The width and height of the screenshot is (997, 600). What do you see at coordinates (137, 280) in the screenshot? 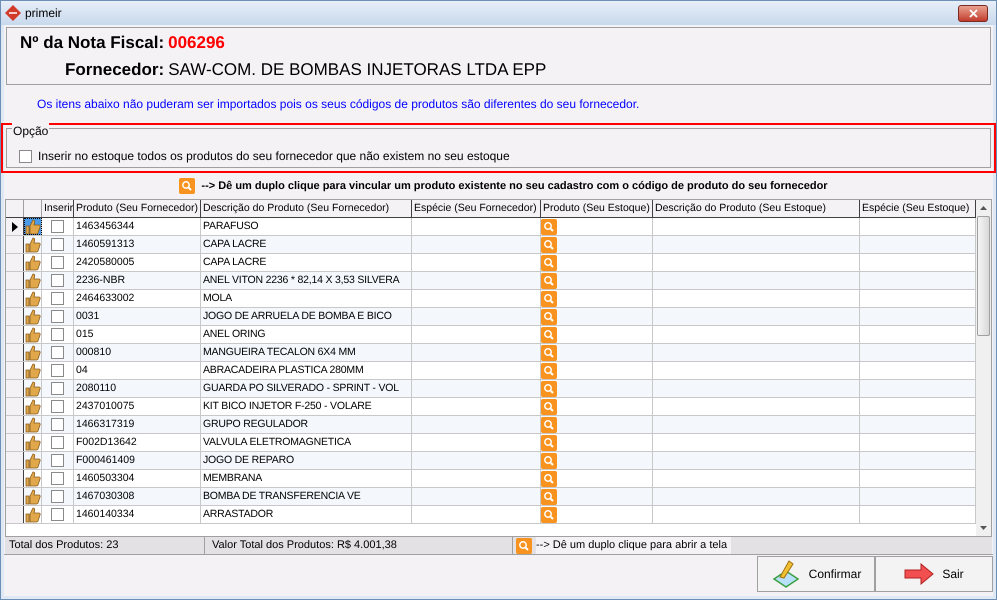
I see `table-cell: 2236-NBR` at bounding box center [137, 280].